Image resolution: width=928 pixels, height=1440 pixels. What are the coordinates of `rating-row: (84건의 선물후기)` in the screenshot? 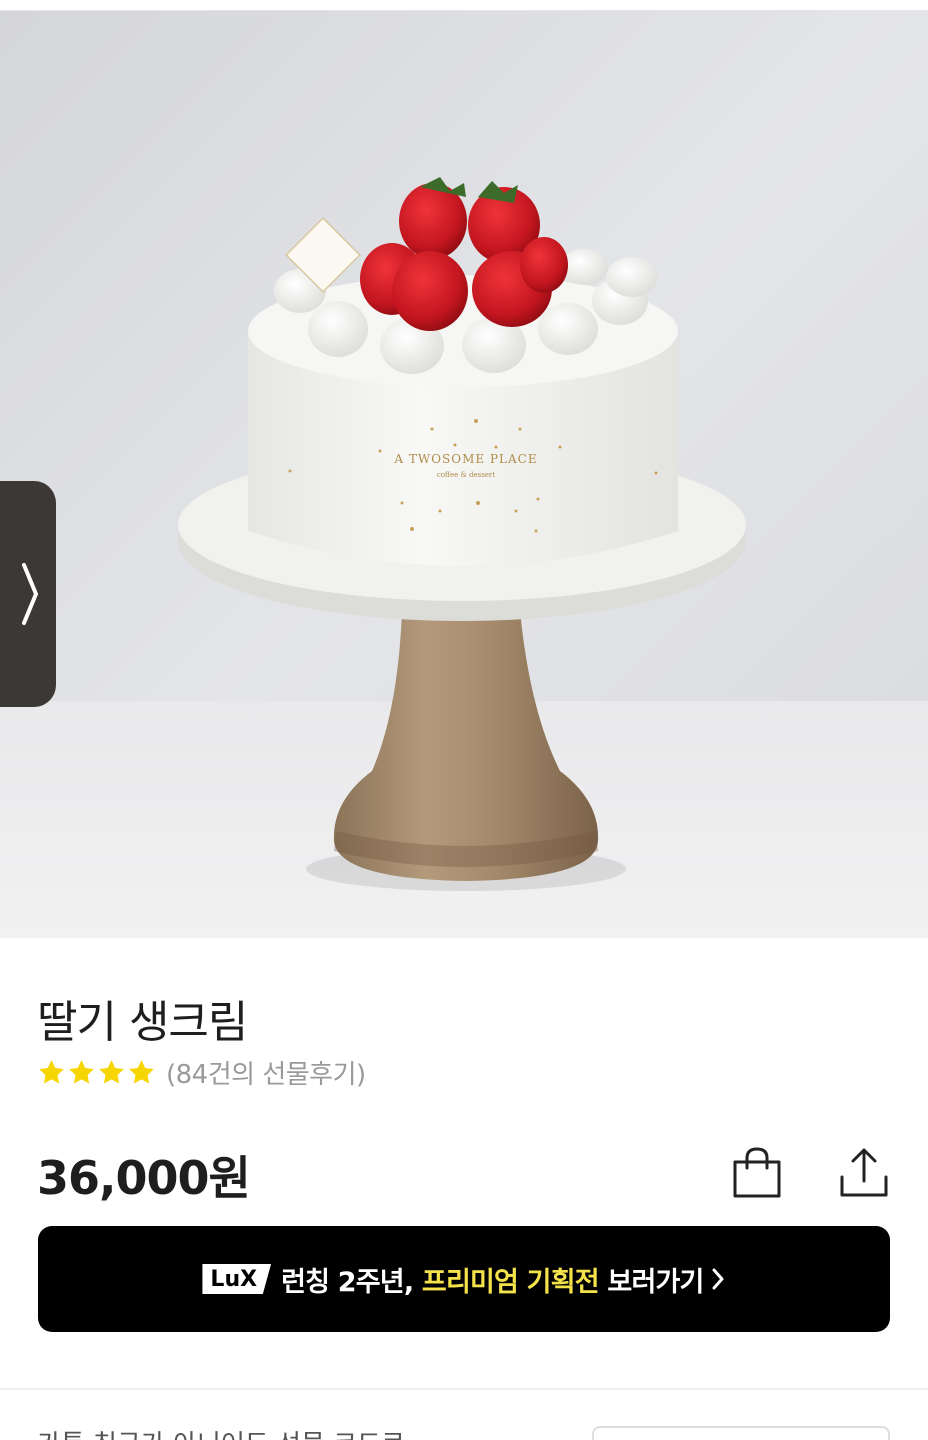 It's located at (201, 1072).